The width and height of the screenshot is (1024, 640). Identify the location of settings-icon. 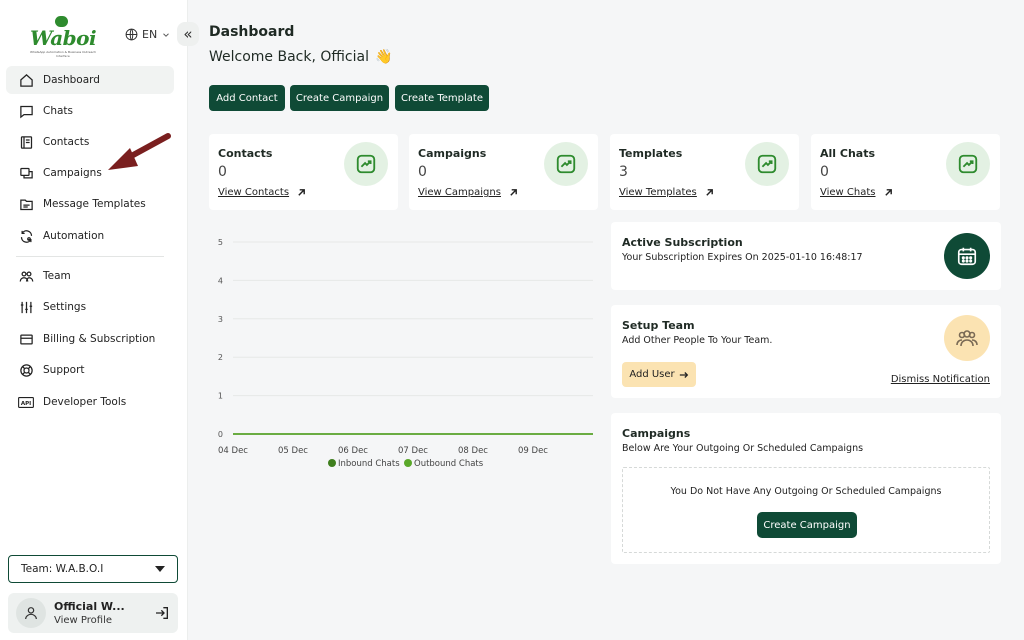
(26, 307).